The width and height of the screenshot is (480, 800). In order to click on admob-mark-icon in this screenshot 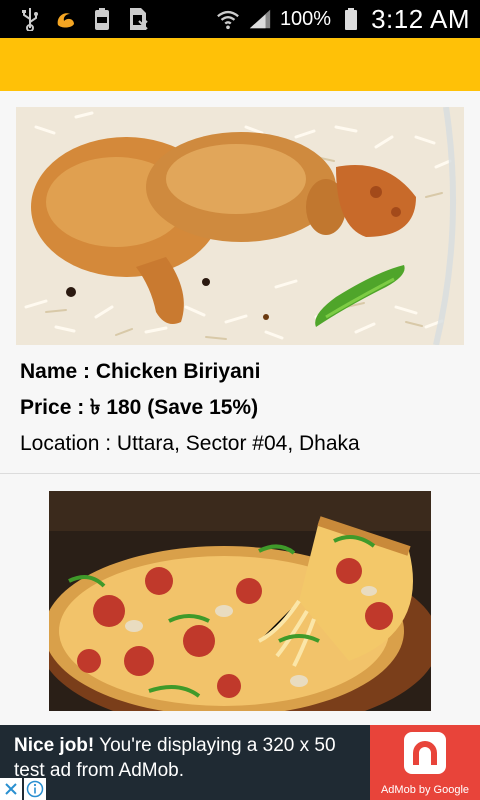, I will do `click(425, 753)`.